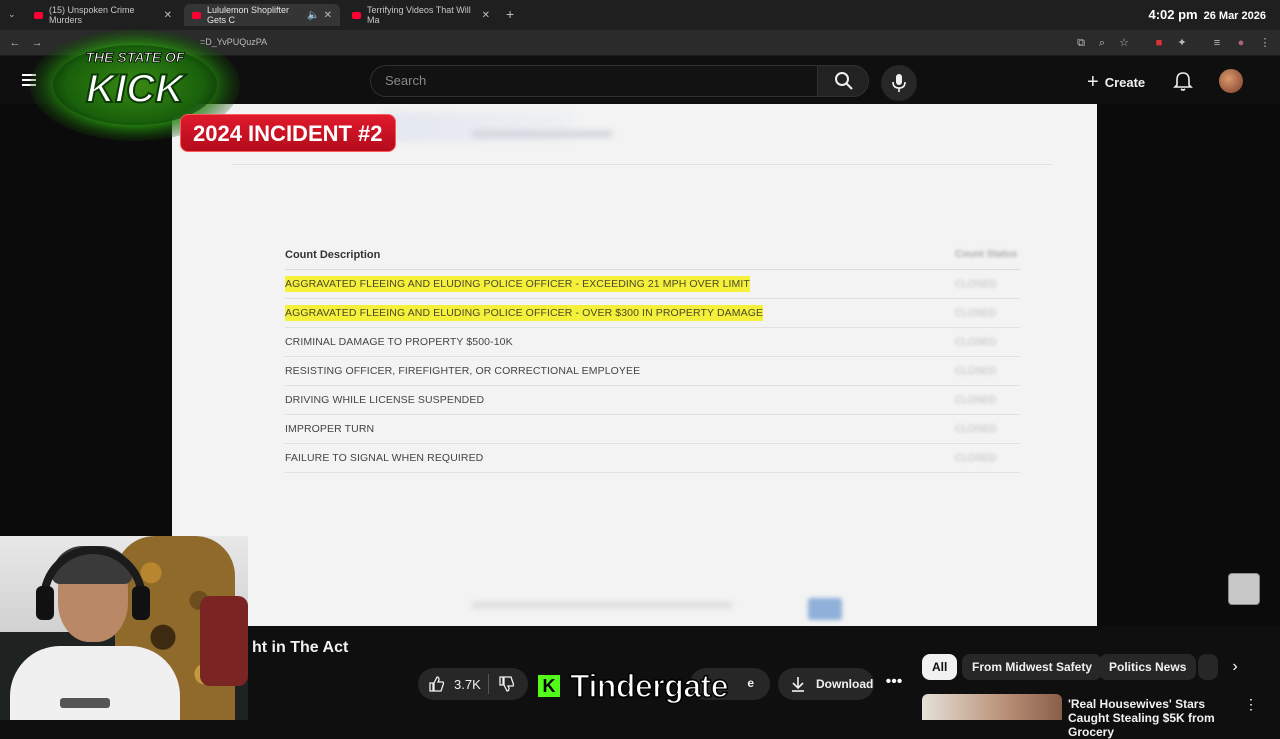 Image resolution: width=1280 pixels, height=739 pixels. What do you see at coordinates (652, 342) in the screenshot?
I see `table-row: CRIMINAL DAMAGE TO PROPERTY $500-10K` at bounding box center [652, 342].